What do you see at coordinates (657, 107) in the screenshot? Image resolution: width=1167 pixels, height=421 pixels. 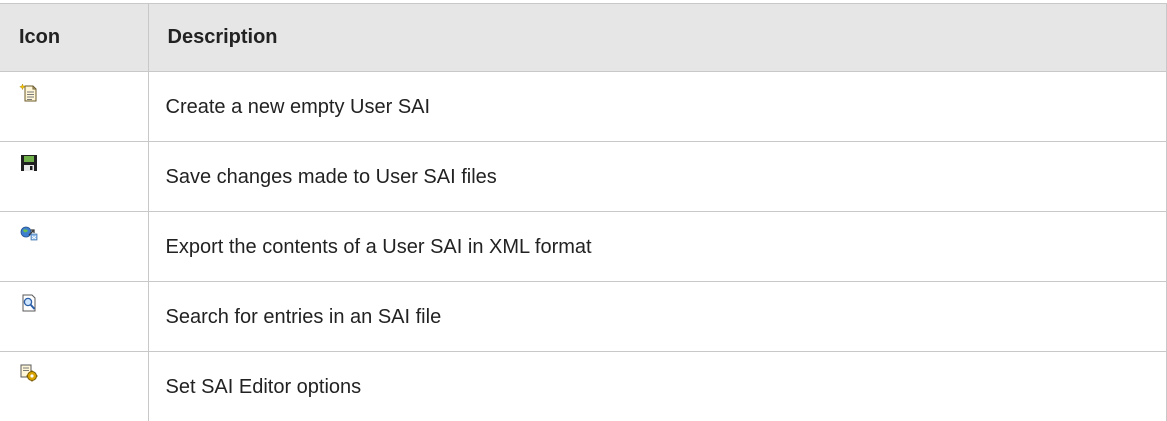 I see `description-cell: Create a new empty User SAI` at bounding box center [657, 107].